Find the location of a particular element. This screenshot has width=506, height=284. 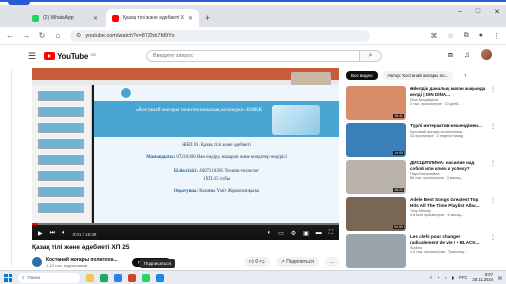

qualification-label: Біліктілігі: is located at coordinates (185, 171).